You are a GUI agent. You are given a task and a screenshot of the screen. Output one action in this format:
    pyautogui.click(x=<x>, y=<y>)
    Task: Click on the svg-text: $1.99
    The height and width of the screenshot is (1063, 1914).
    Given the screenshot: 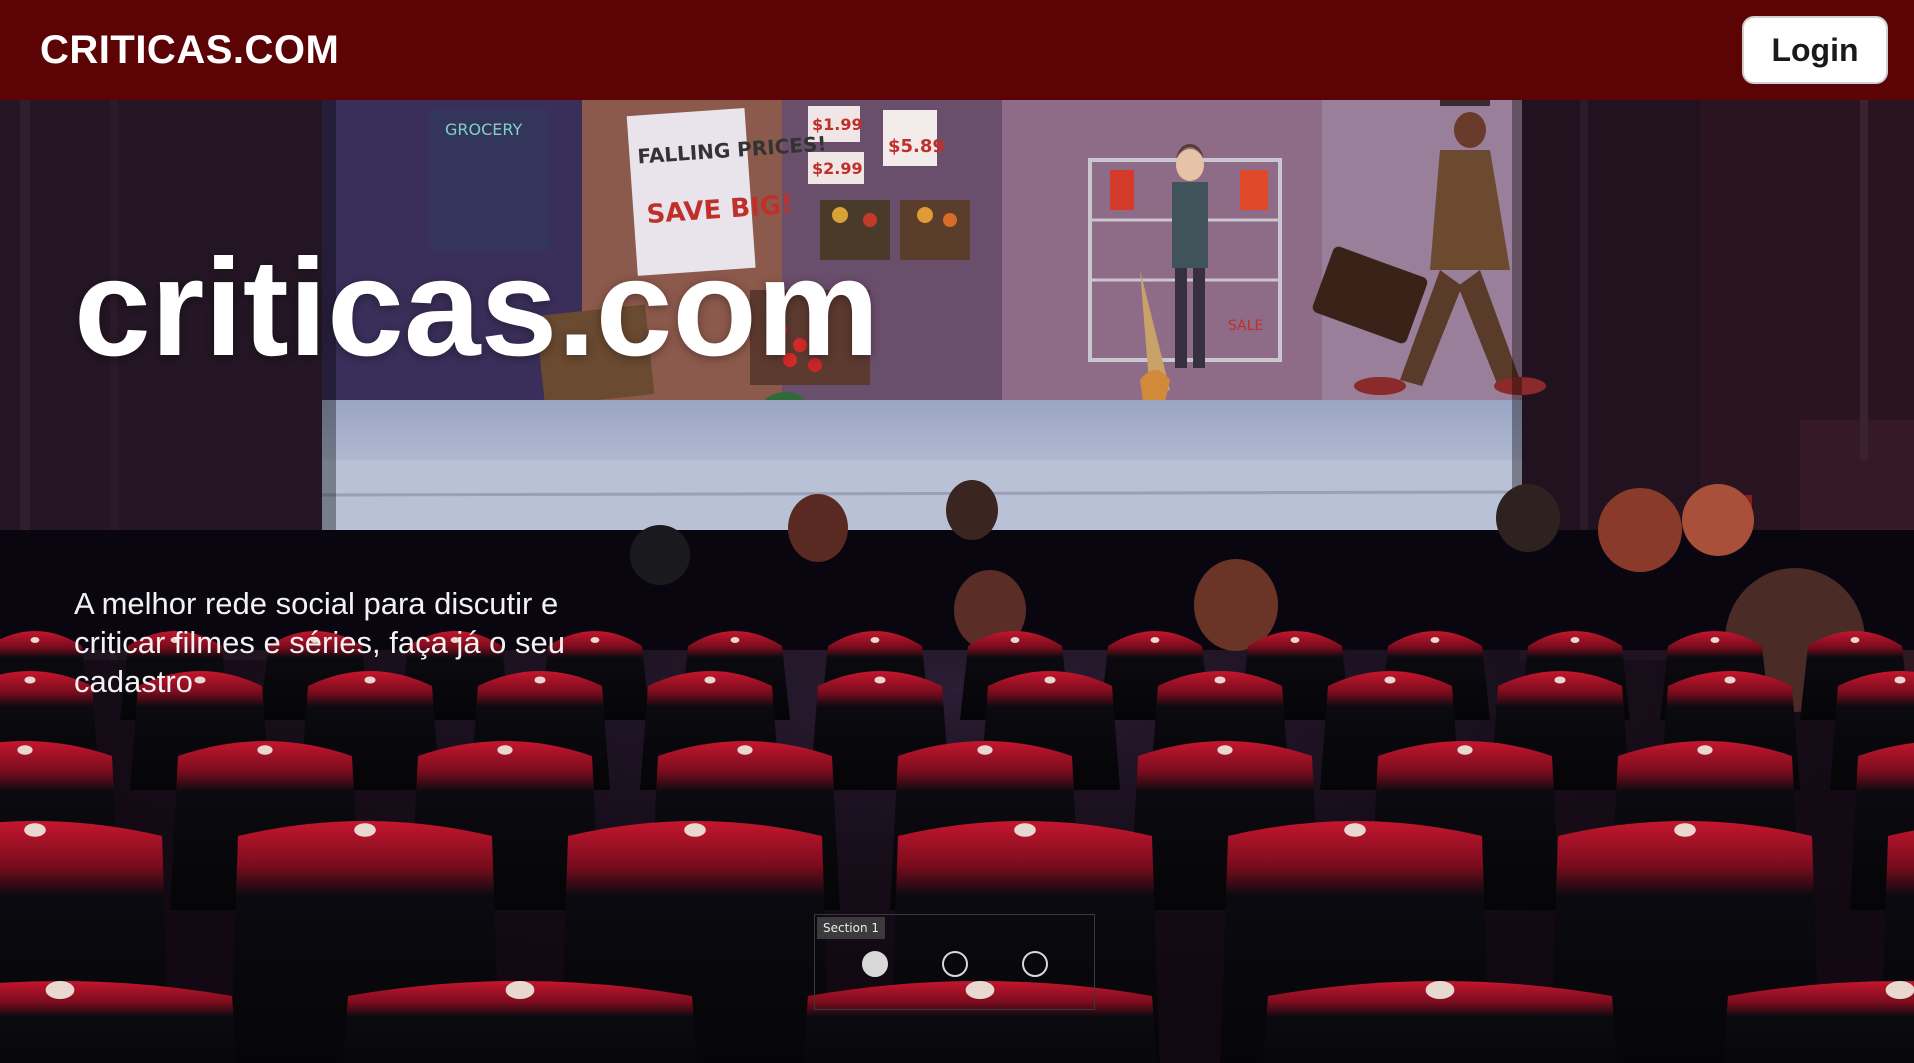 What is the action you would take?
    pyautogui.click(x=837, y=124)
    